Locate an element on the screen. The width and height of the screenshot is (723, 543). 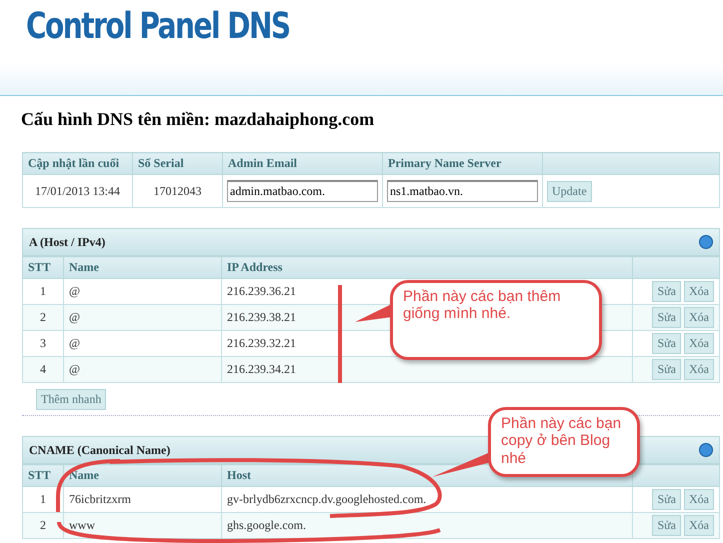
column-header: IP Address is located at coordinates (427, 267).